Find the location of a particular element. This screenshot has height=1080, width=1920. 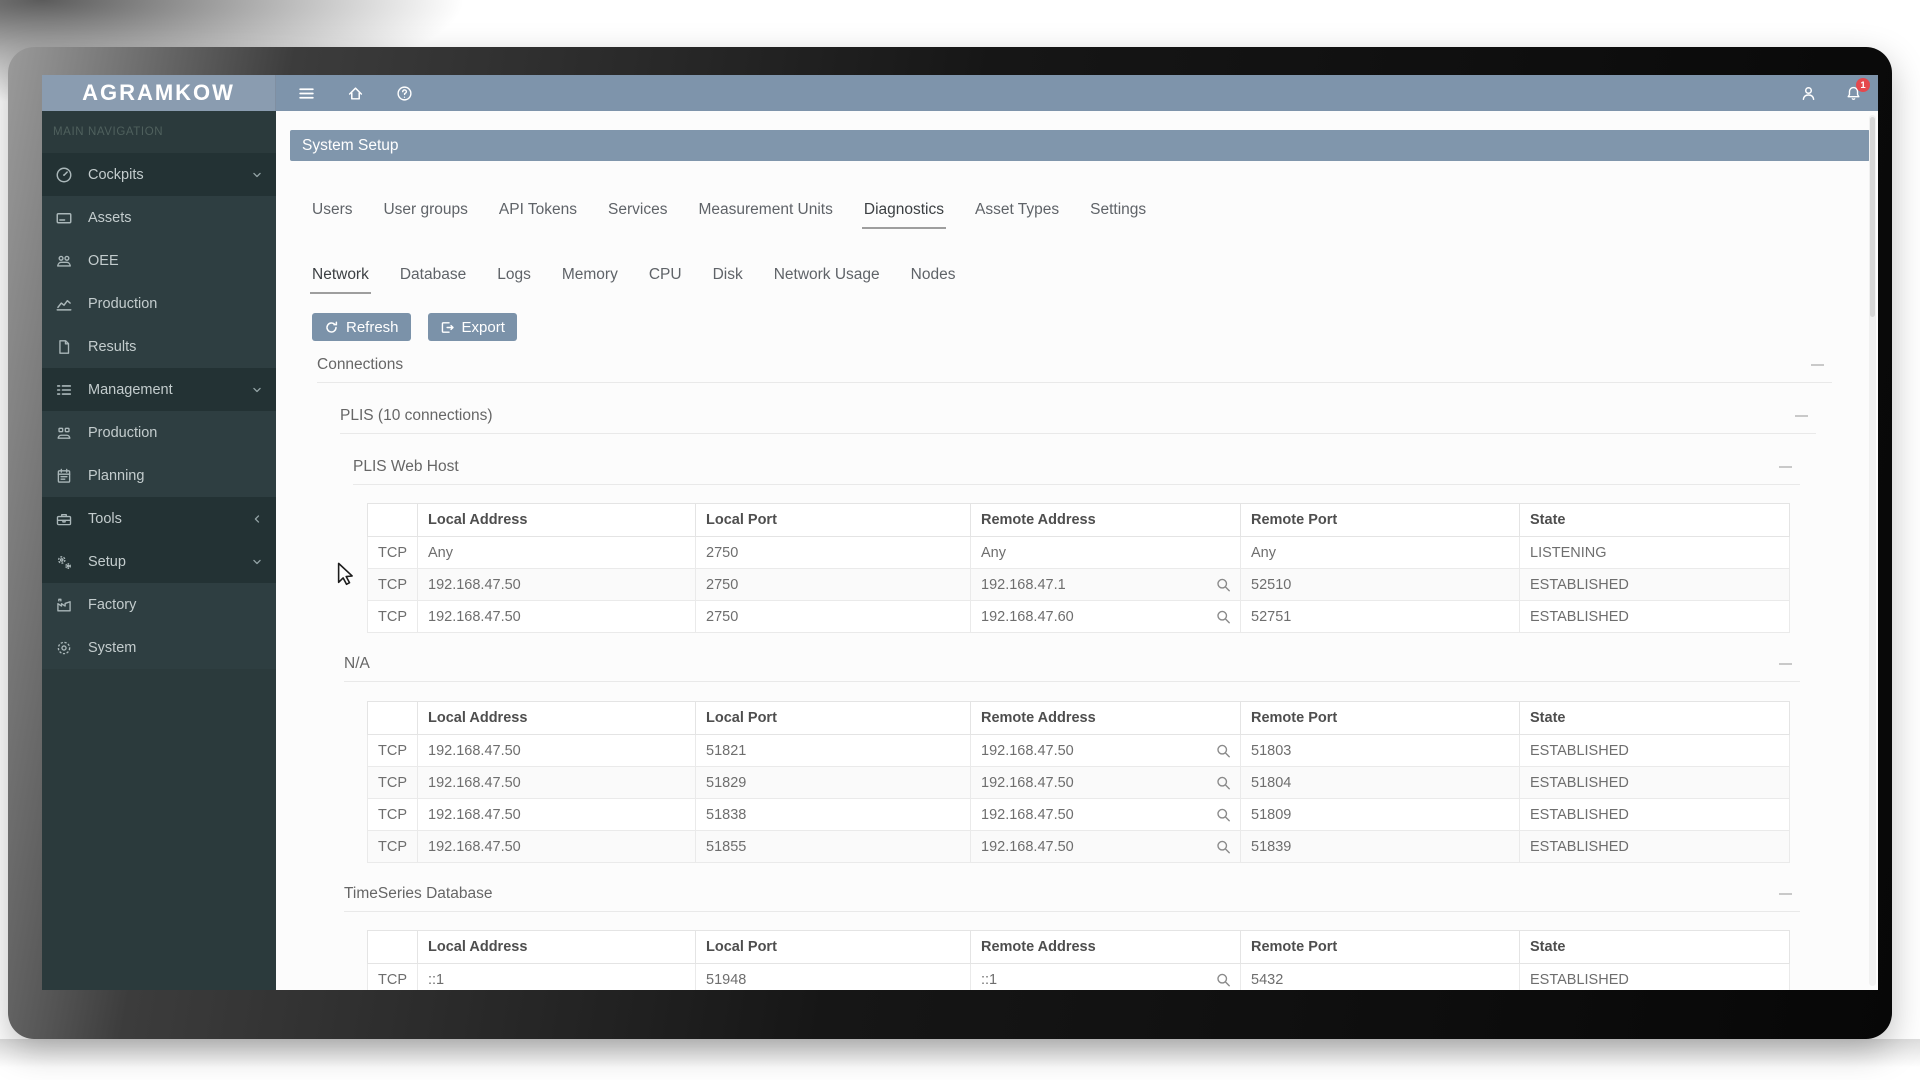

section-plis-group: PLIS (10 connections) is located at coordinates (1078, 420).